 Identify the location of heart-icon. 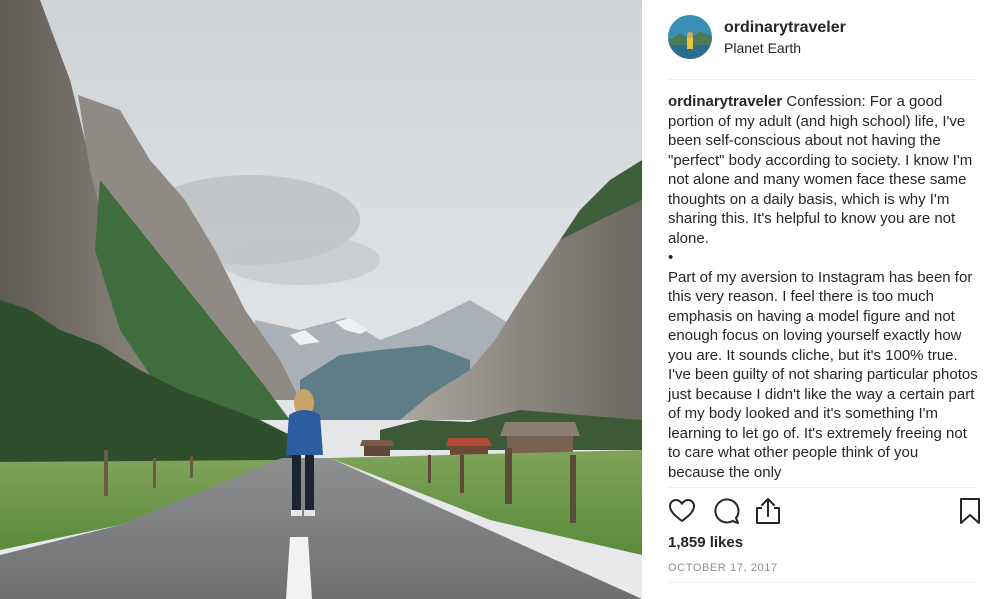
(682, 510).